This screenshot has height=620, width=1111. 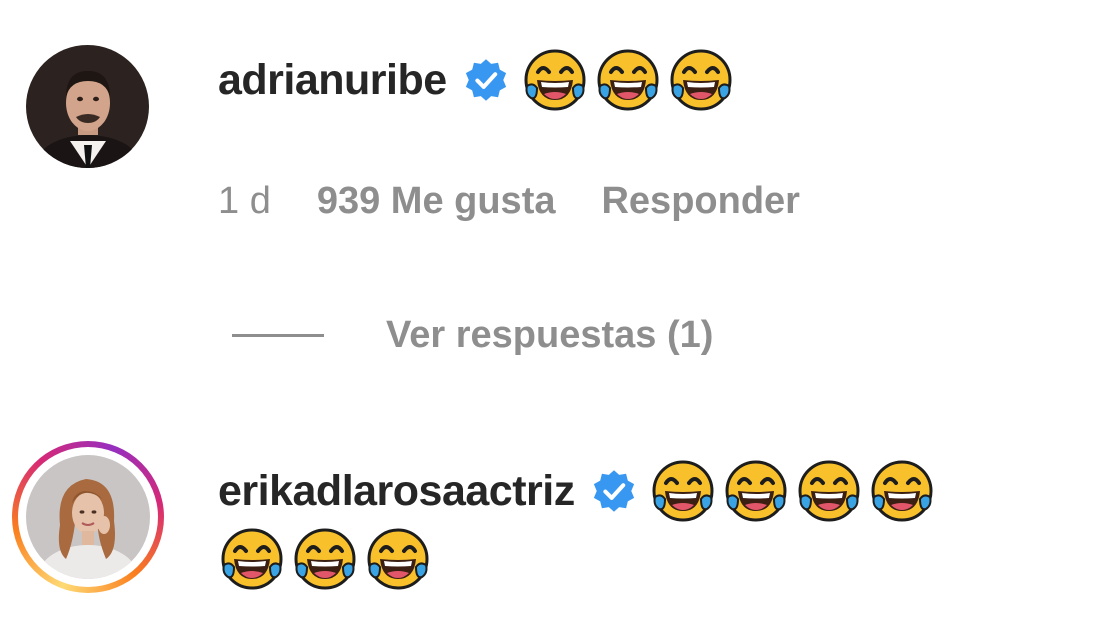 I want to click on username-link: erikadlarosaactriz, so click(x=396, y=491).